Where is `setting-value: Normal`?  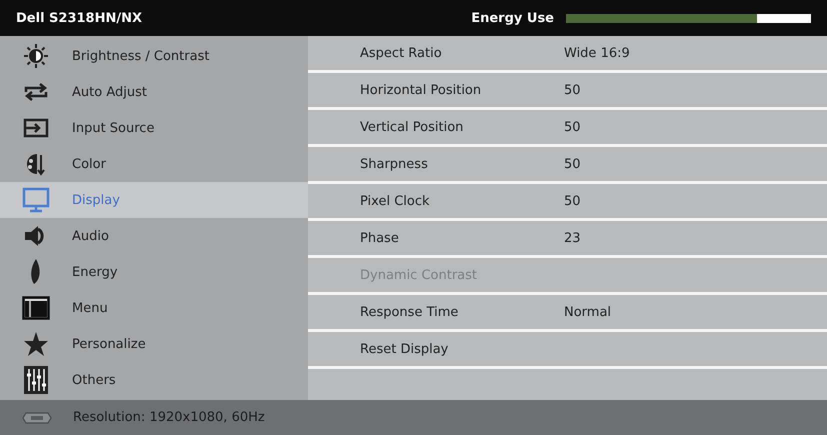
setting-value: Normal is located at coordinates (588, 312).